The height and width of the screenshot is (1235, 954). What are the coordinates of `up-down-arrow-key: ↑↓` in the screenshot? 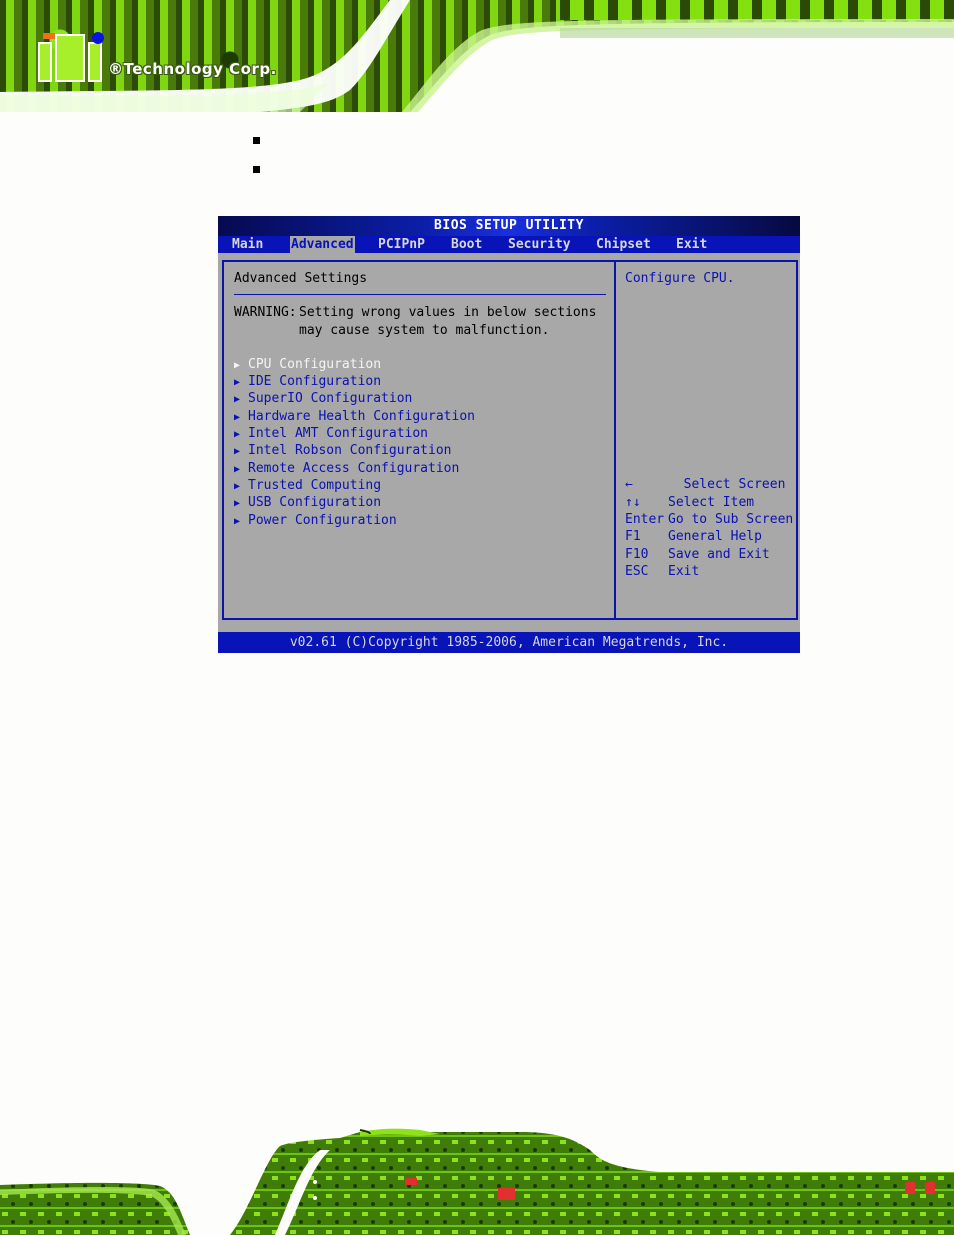 It's located at (633, 502).